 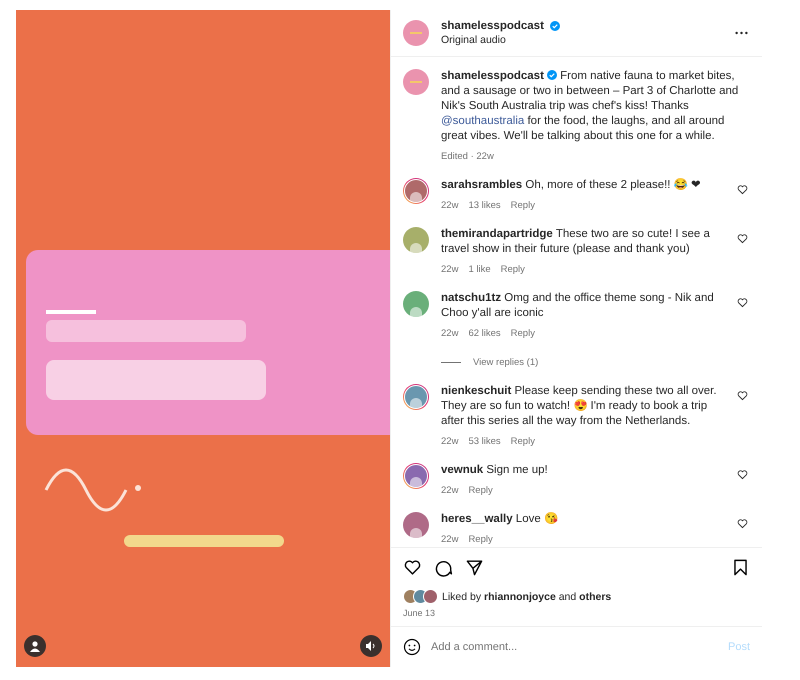 What do you see at coordinates (484, 205) in the screenshot?
I see `likes-count: 13 likes` at bounding box center [484, 205].